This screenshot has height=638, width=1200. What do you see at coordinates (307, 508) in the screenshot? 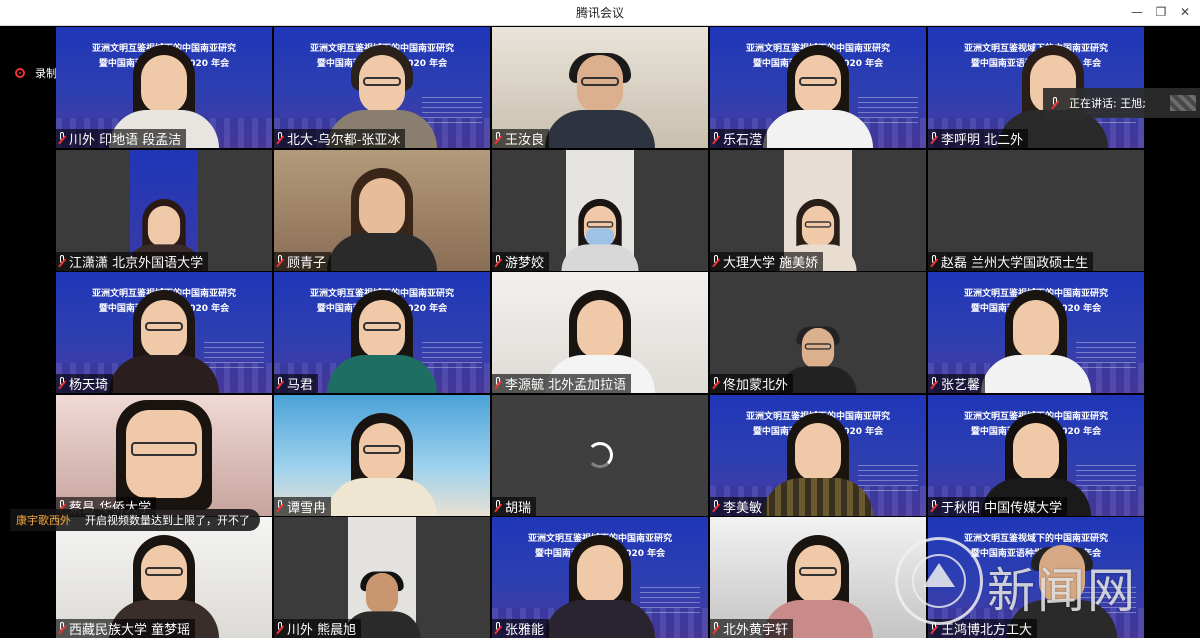
I see `participant-name: 谭雪冉` at bounding box center [307, 508].